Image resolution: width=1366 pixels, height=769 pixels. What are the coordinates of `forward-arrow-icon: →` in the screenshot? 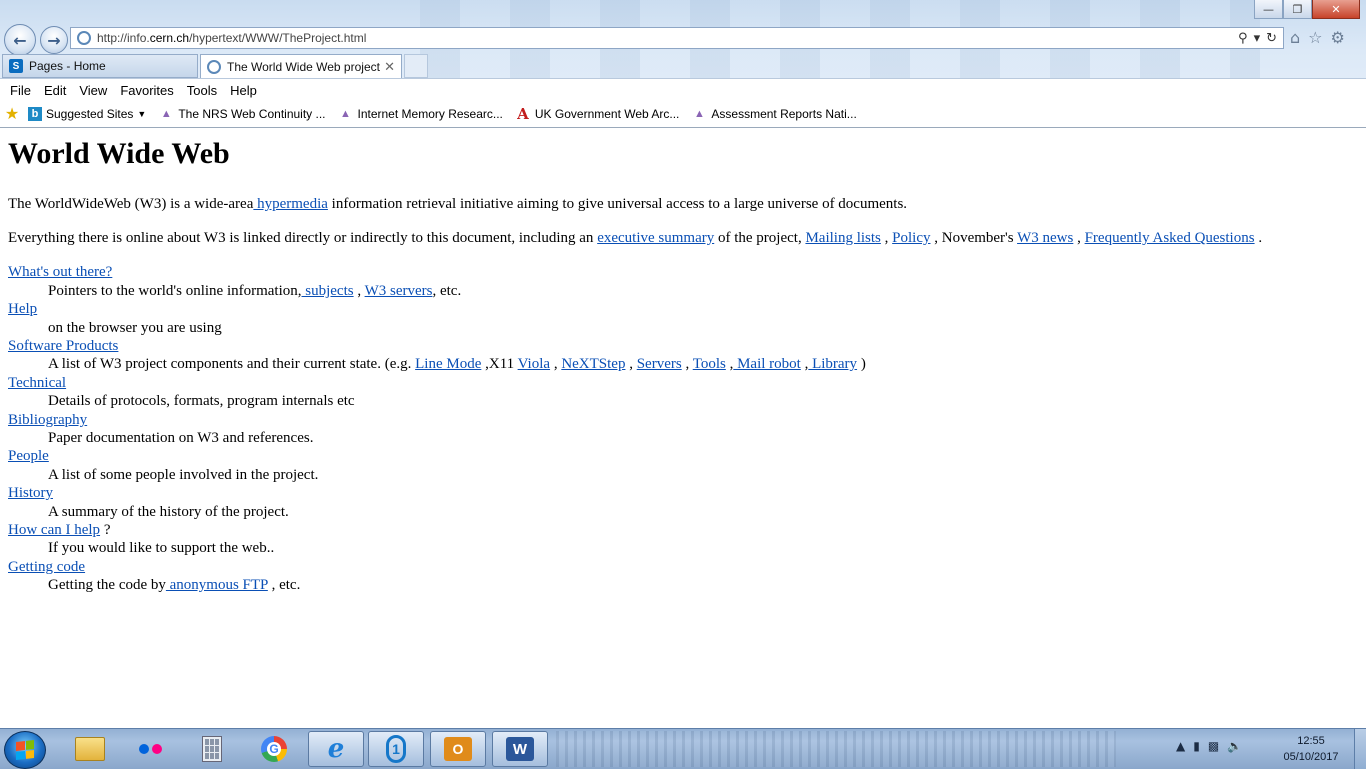 It's located at (54, 40).